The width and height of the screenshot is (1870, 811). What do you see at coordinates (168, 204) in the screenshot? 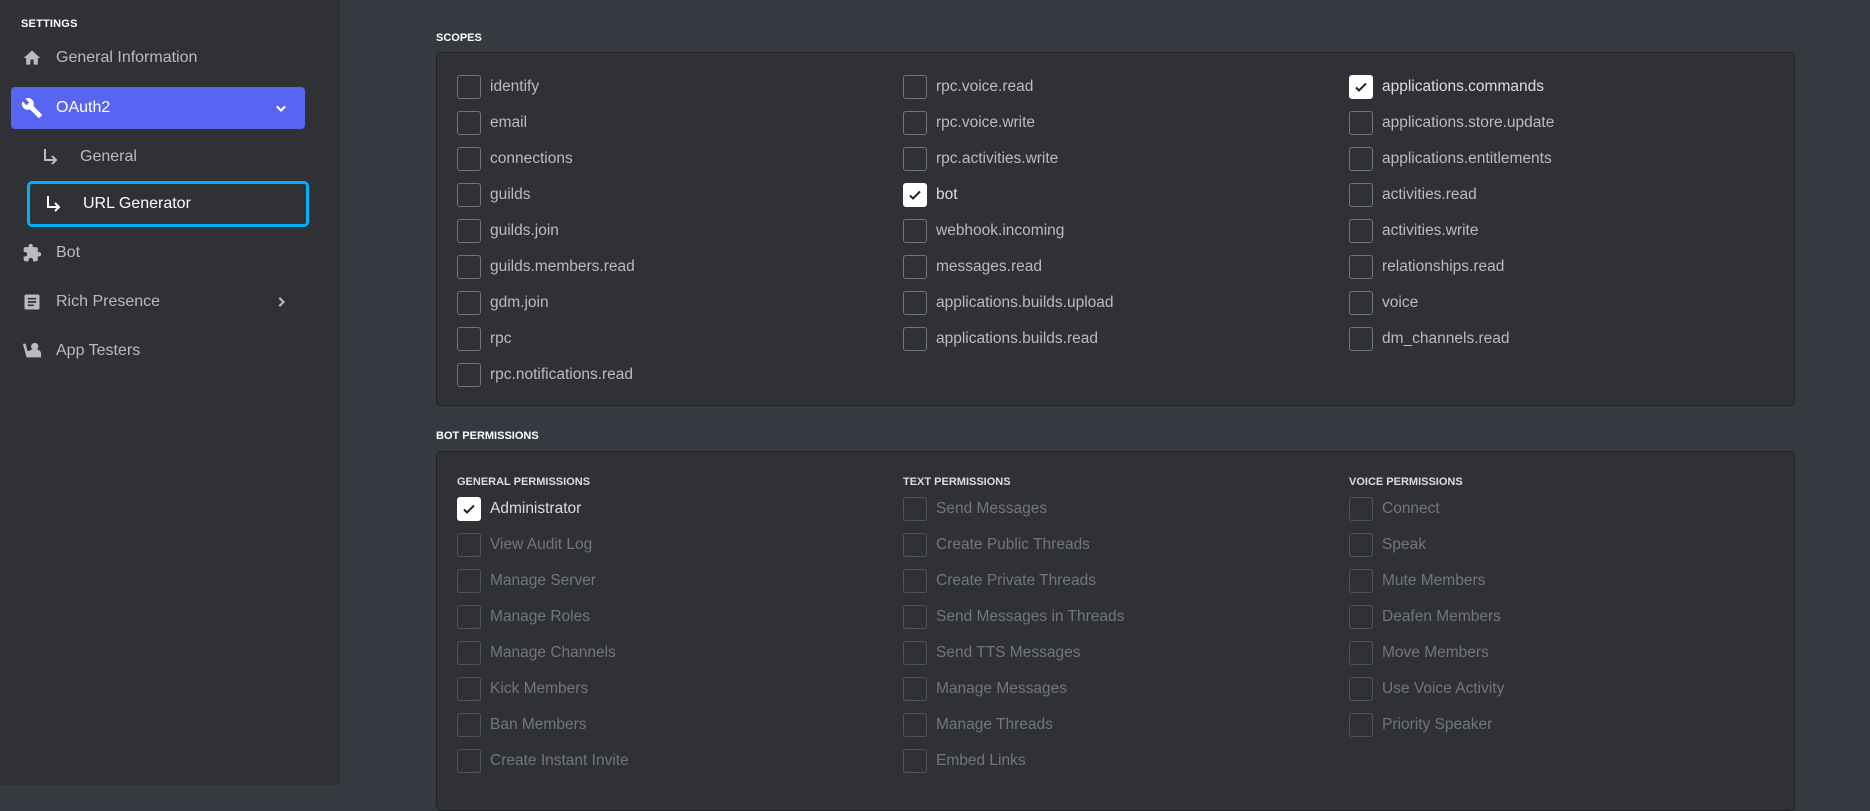
I see `sidebar-subitem-url-generator: URL Generator` at bounding box center [168, 204].